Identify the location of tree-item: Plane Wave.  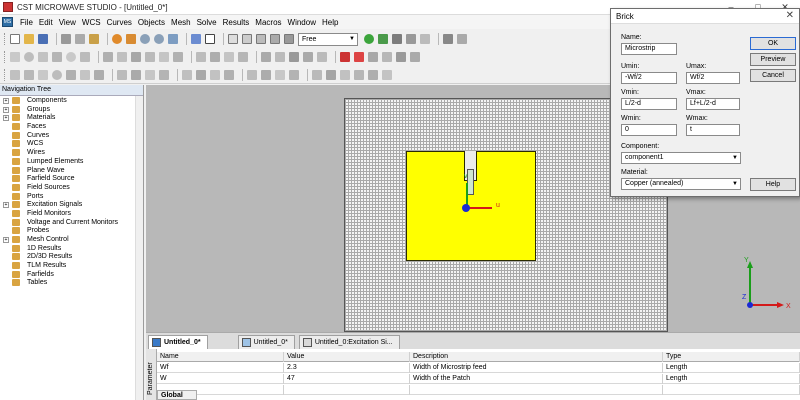
(71, 170).